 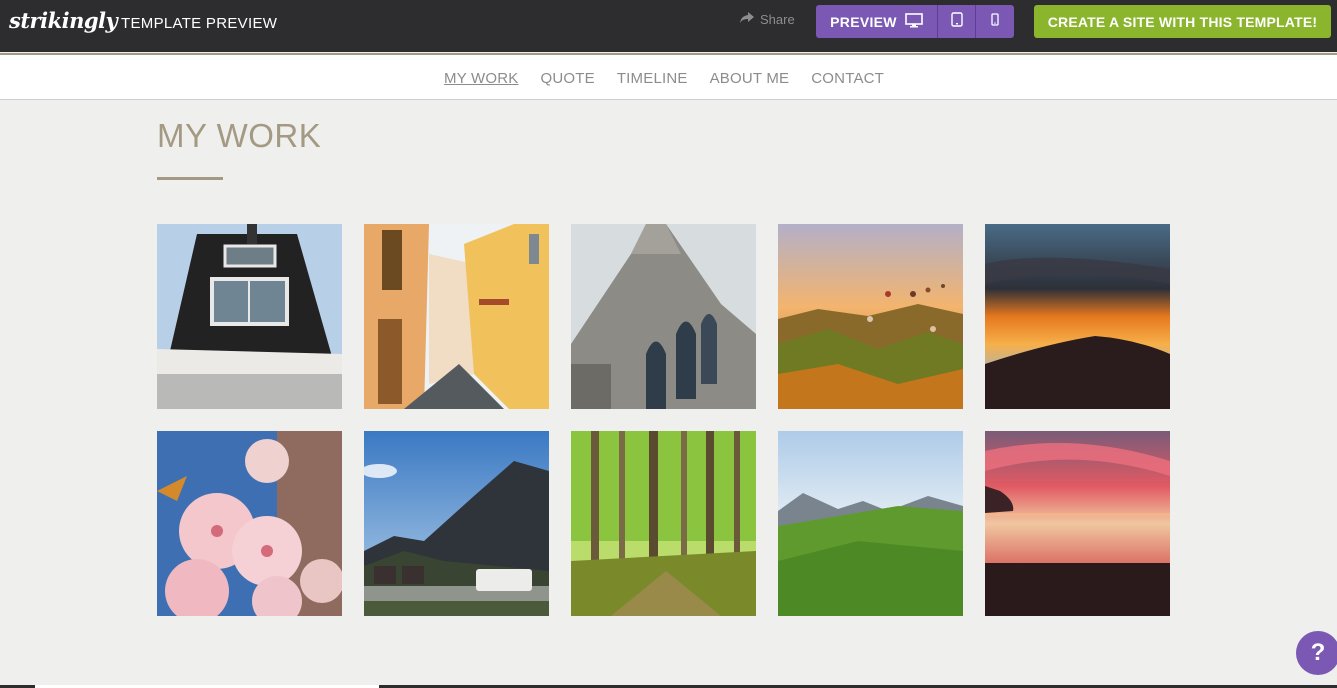 I want to click on preview-device-group: PREVIEW, so click(x=915, y=21).